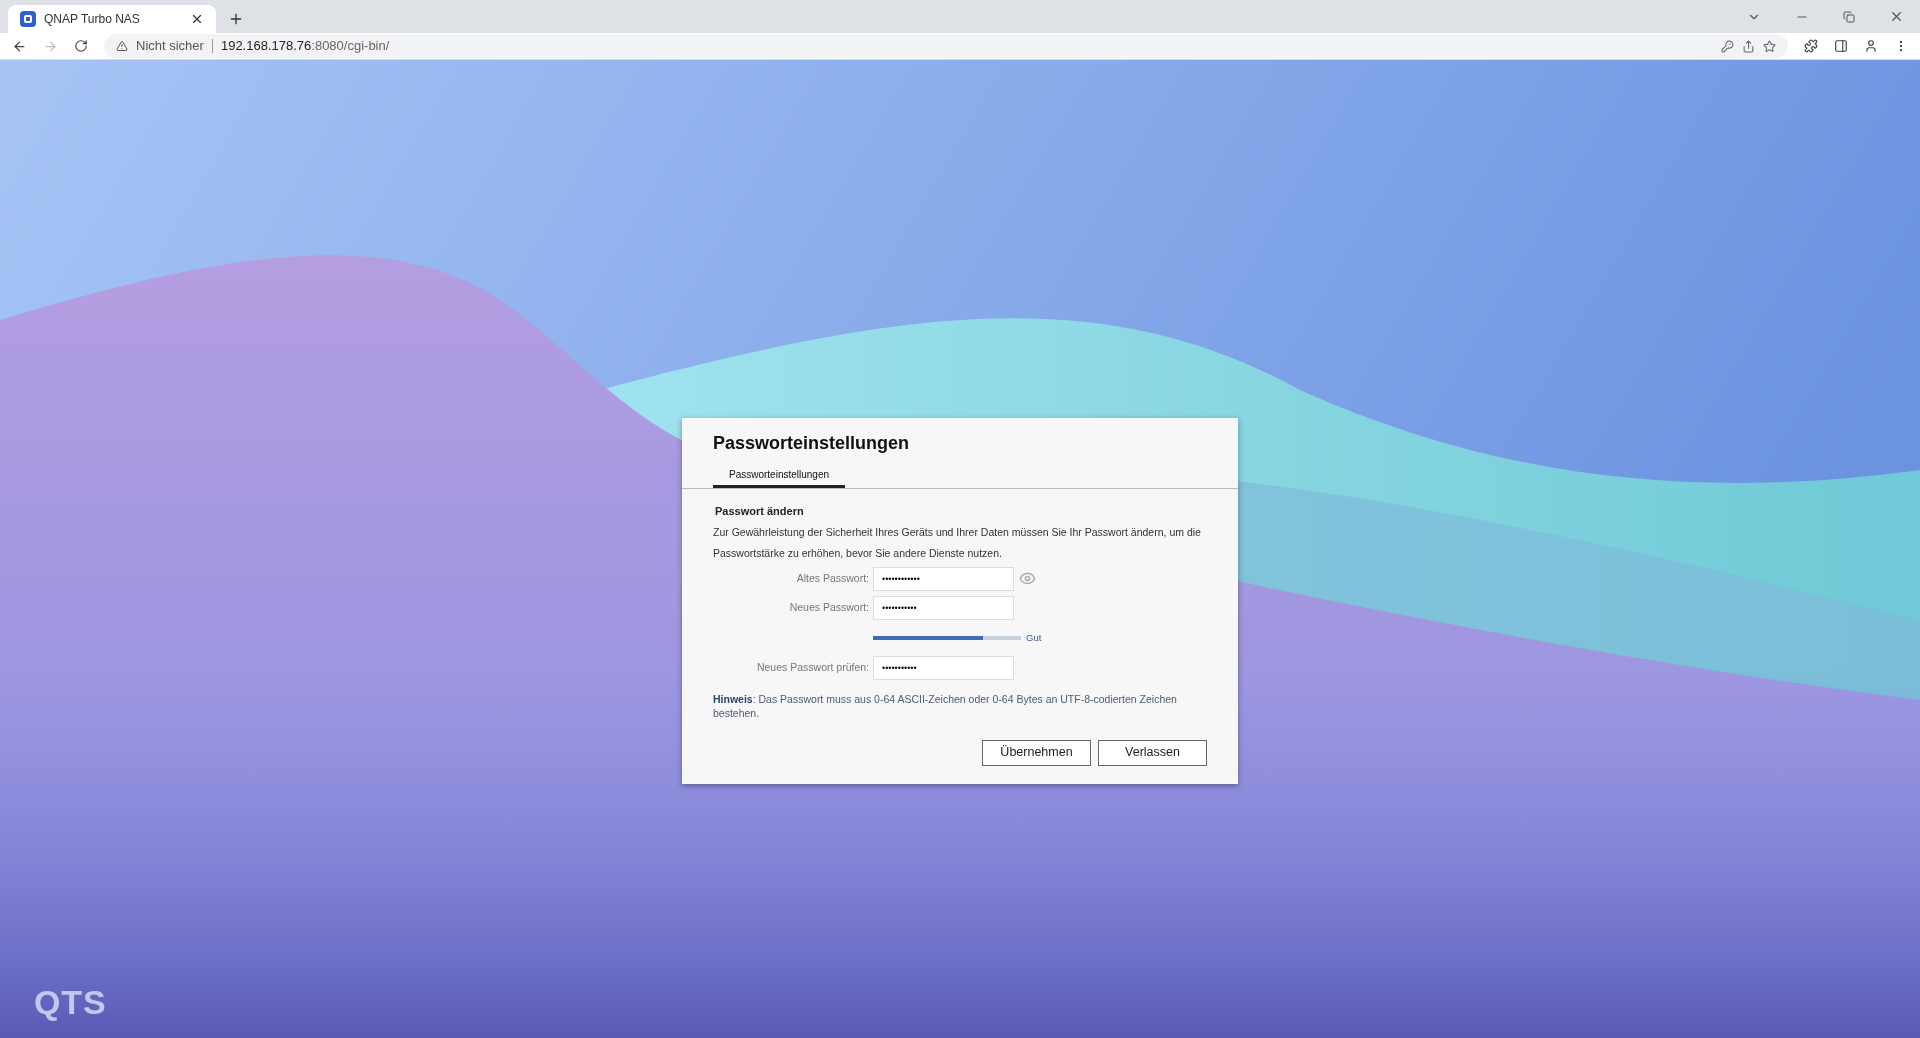 The width and height of the screenshot is (1920, 1038). Describe the element at coordinates (236, 19) in the screenshot. I see `new-tab-icon` at that location.